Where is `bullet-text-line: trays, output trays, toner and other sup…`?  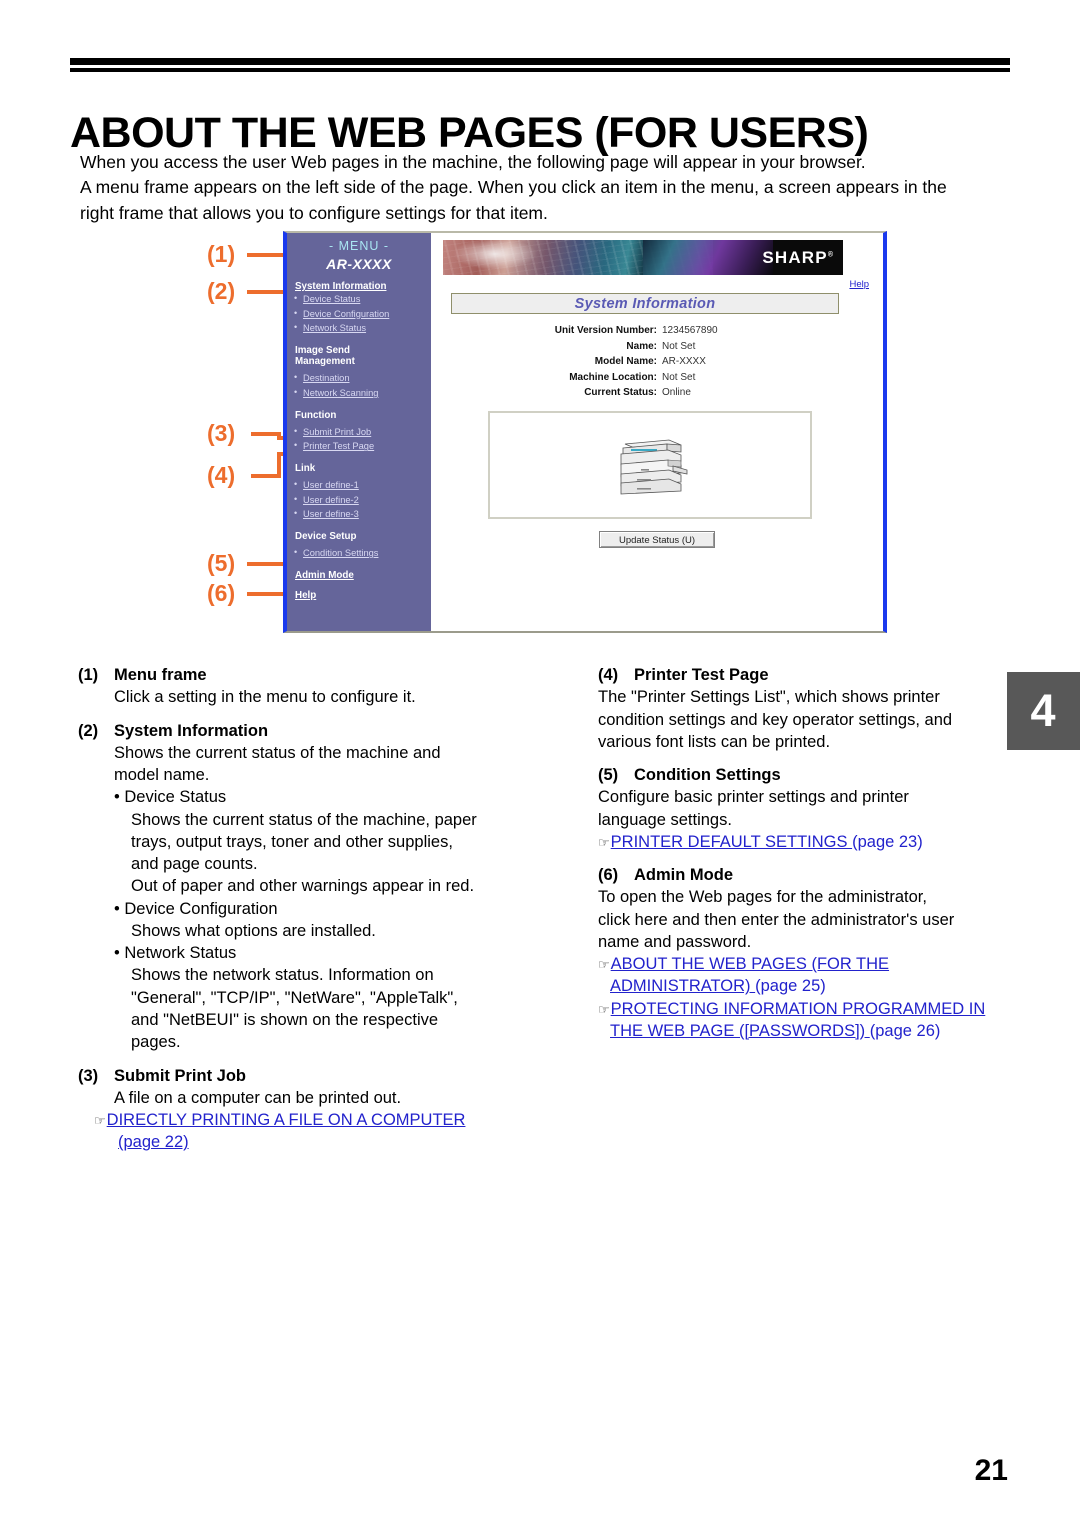
bullet-text-line: trays, output trays, toner and other sup… is located at coordinates (292, 841).